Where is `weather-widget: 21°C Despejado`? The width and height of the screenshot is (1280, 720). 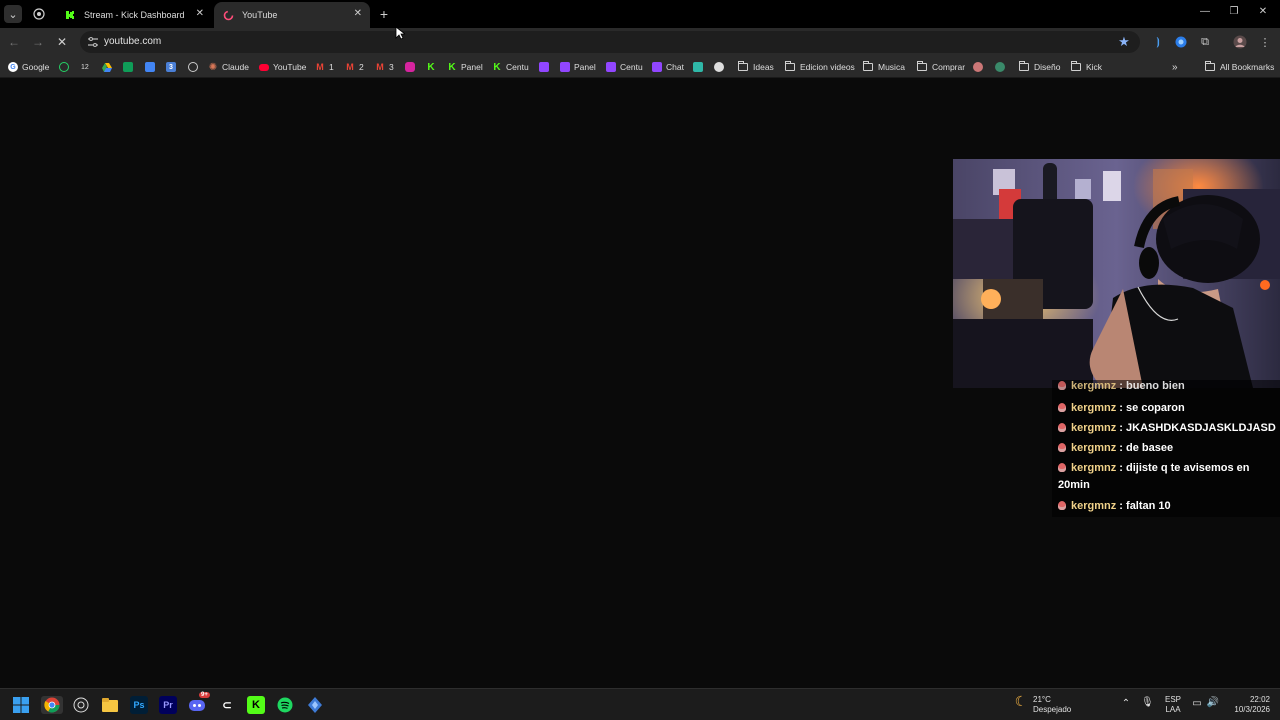
weather-widget: 21°C Despejado is located at coordinates (1052, 705).